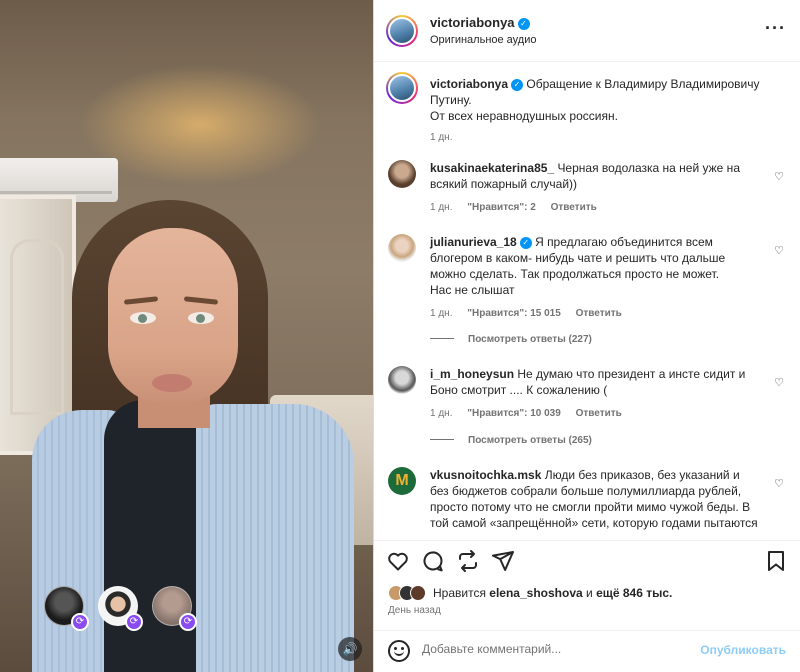 This screenshot has width=800, height=672. I want to click on likes-and: и, so click(589, 593).